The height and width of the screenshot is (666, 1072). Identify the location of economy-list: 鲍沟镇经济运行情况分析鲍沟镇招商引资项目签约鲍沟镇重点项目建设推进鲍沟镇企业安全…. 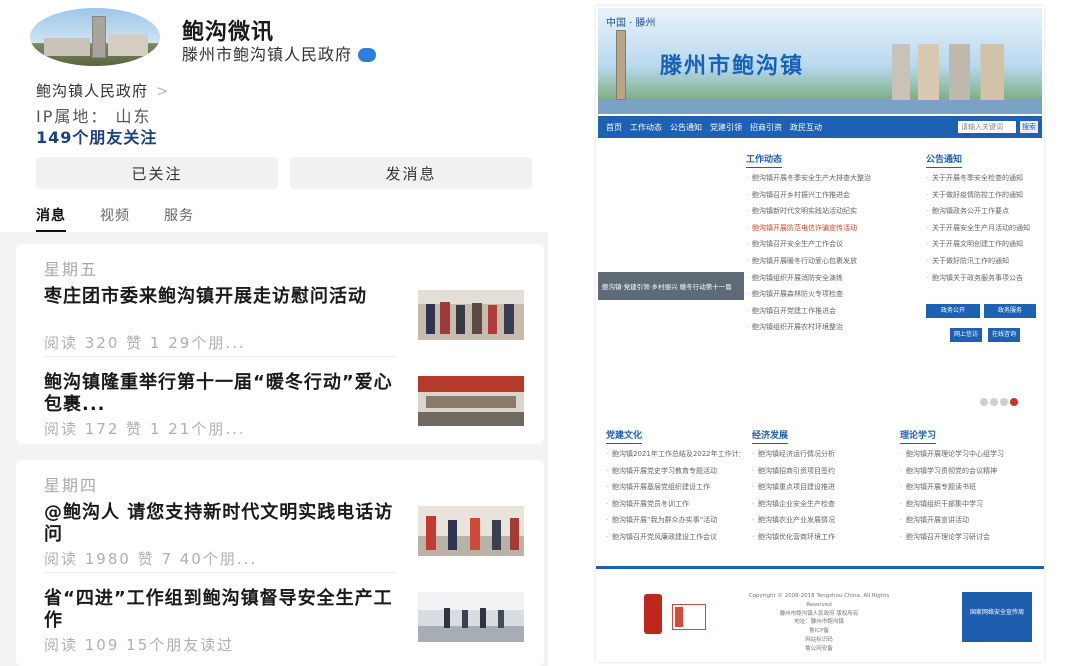
(819, 496).